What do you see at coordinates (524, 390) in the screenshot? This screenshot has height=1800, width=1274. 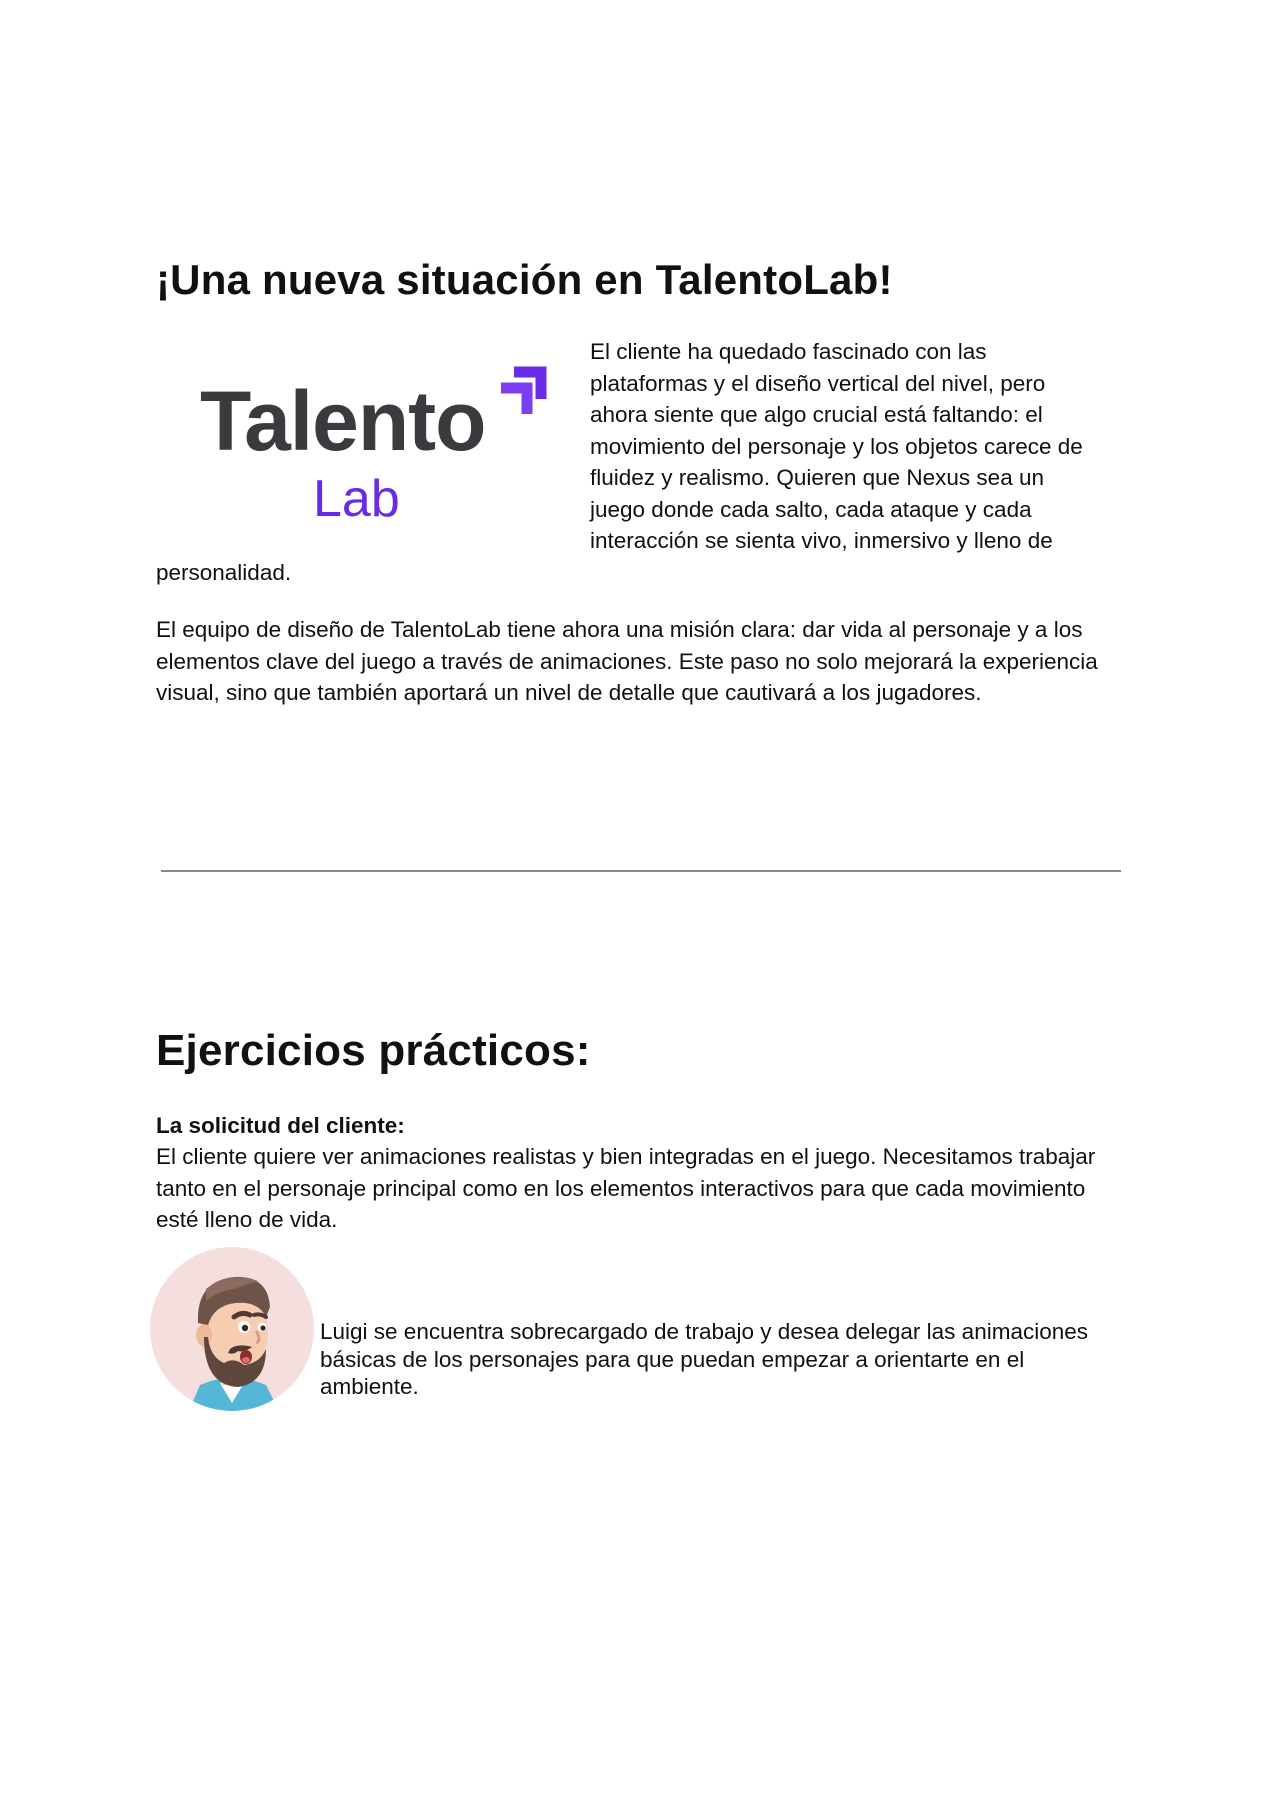 I see `logo-arrow-mark-icon` at bounding box center [524, 390].